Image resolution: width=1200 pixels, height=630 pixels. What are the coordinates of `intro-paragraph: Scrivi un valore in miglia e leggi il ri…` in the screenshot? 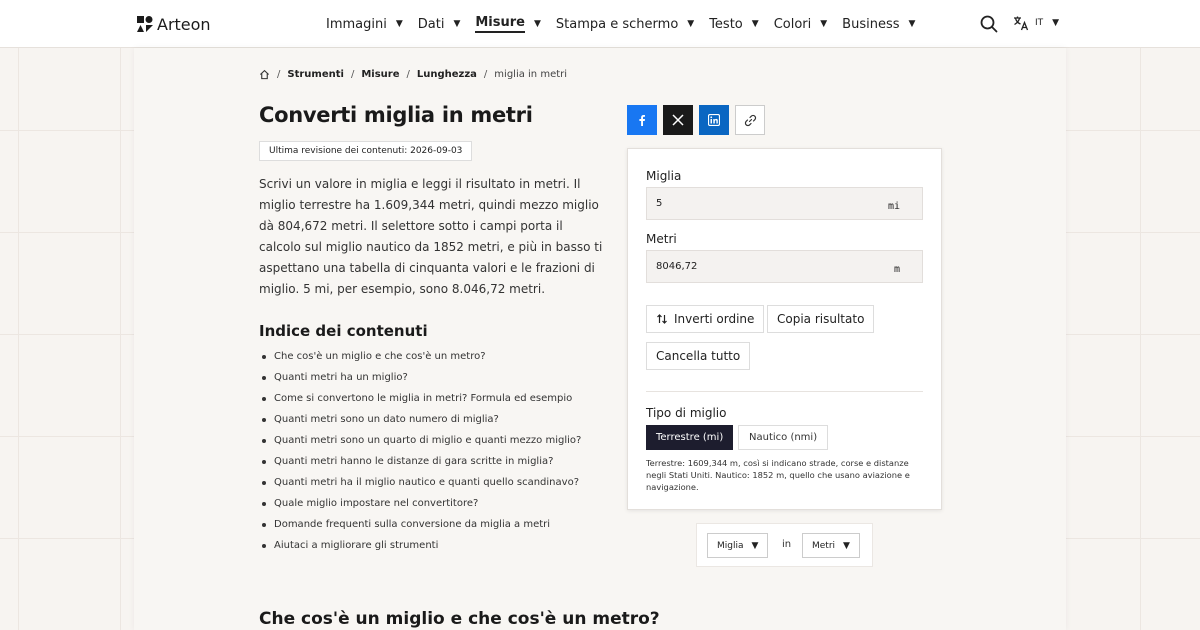 It's located at (431, 236).